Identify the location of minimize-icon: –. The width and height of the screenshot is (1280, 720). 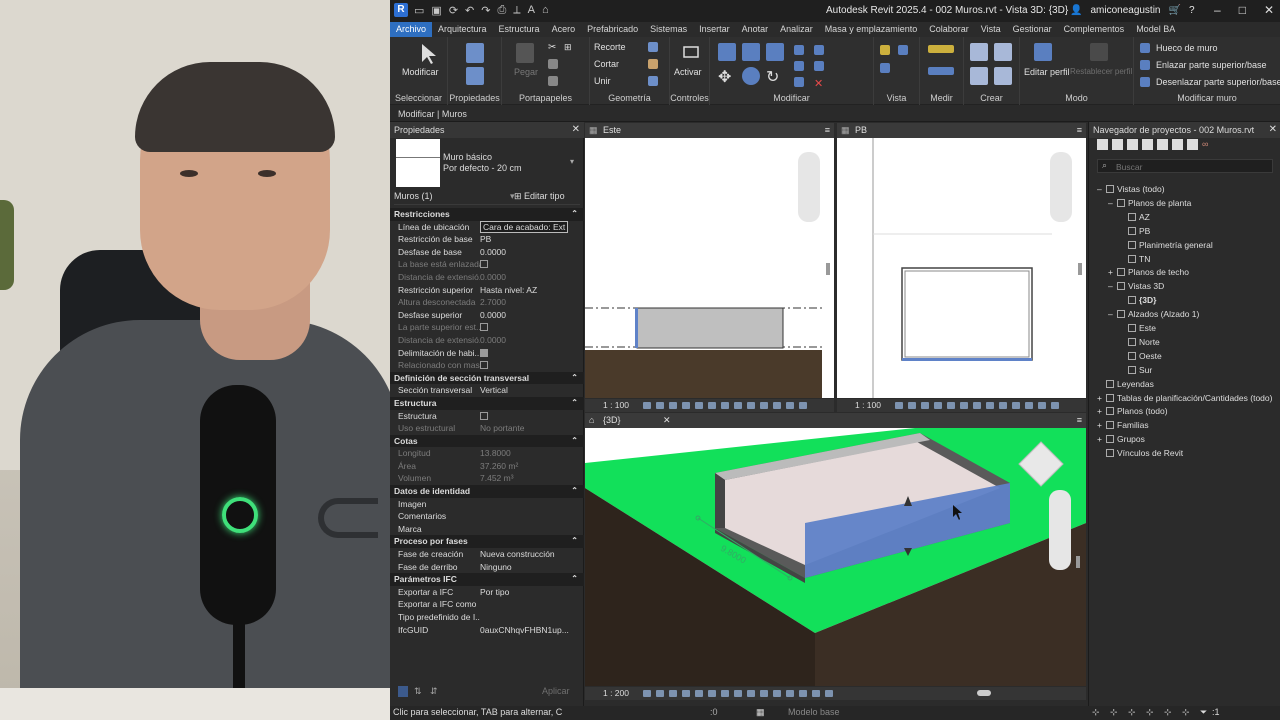
(1217, 10).